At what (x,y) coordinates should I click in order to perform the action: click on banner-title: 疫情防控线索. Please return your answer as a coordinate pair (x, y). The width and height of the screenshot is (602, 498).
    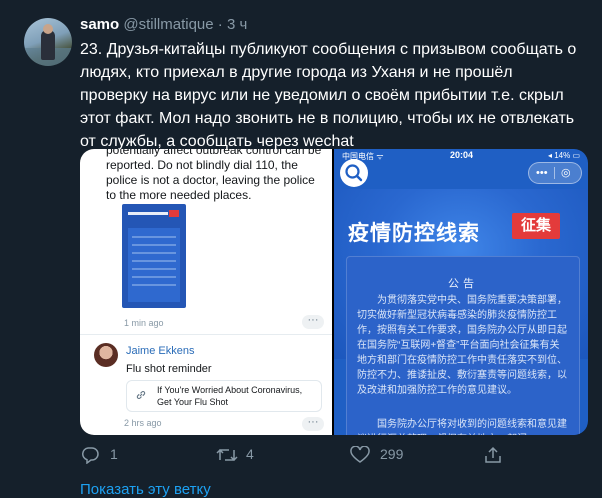
    Looking at the image, I should click on (414, 233).